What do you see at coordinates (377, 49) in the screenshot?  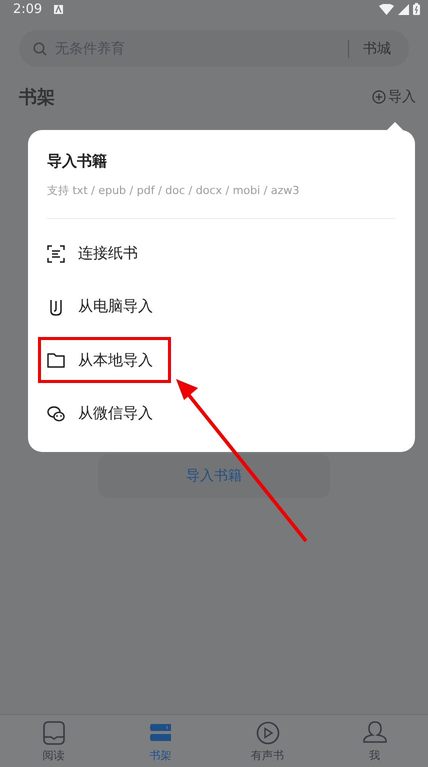 I see `bookstore-link: 书城` at bounding box center [377, 49].